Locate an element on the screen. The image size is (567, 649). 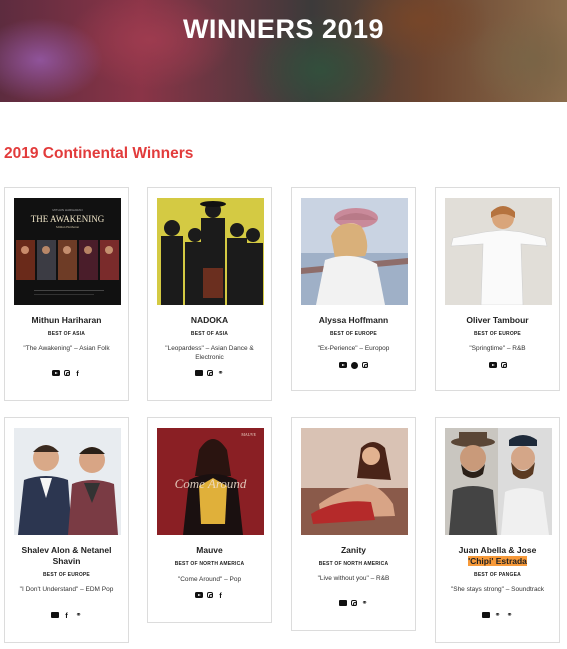
winner-name-line1: Juan Abella & Jose is located at coordinates (497, 550).